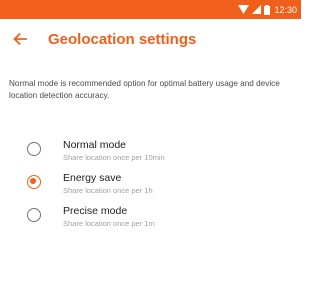  Describe the element at coordinates (257, 9) in the screenshot. I see `signal-icon` at that location.